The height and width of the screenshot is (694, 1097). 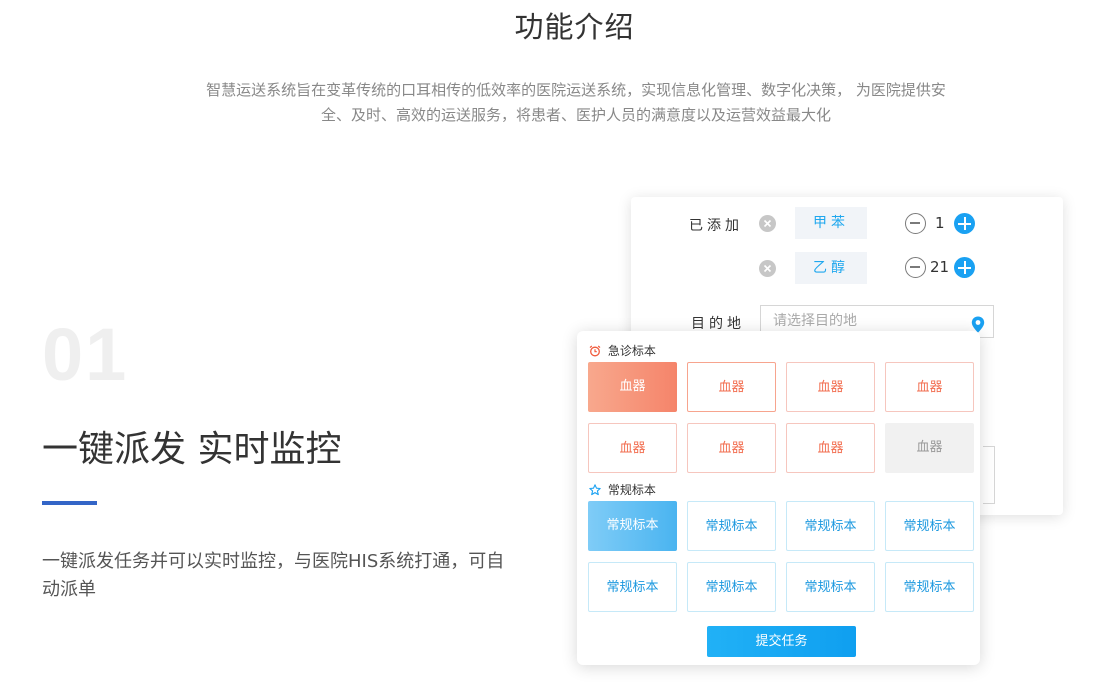 I want to click on intro-line-2: 全、及时、高效的运送服务，将患者、医护人员的满意度以及运营效益最大化, so click(x=575, y=115).